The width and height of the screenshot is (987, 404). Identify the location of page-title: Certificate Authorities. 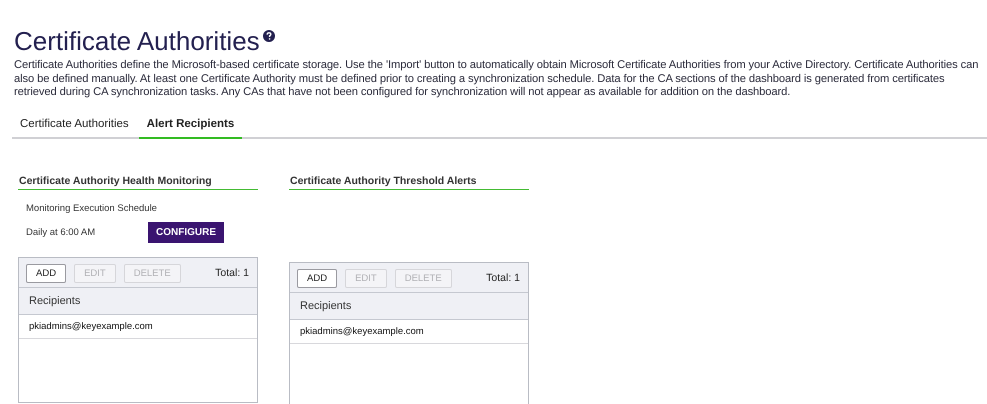
(137, 41).